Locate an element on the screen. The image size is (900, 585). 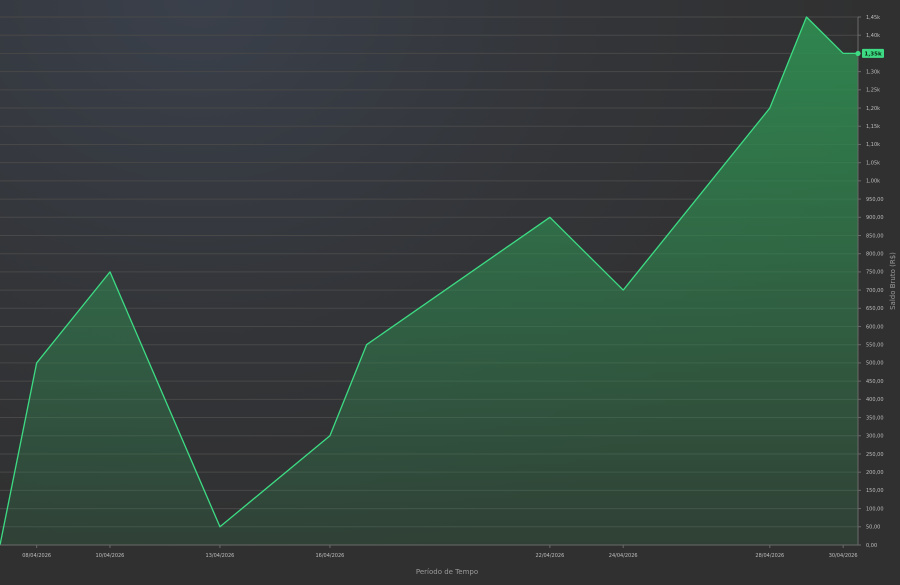
x-tick-label: 24/04/2026 is located at coordinates (623, 556).